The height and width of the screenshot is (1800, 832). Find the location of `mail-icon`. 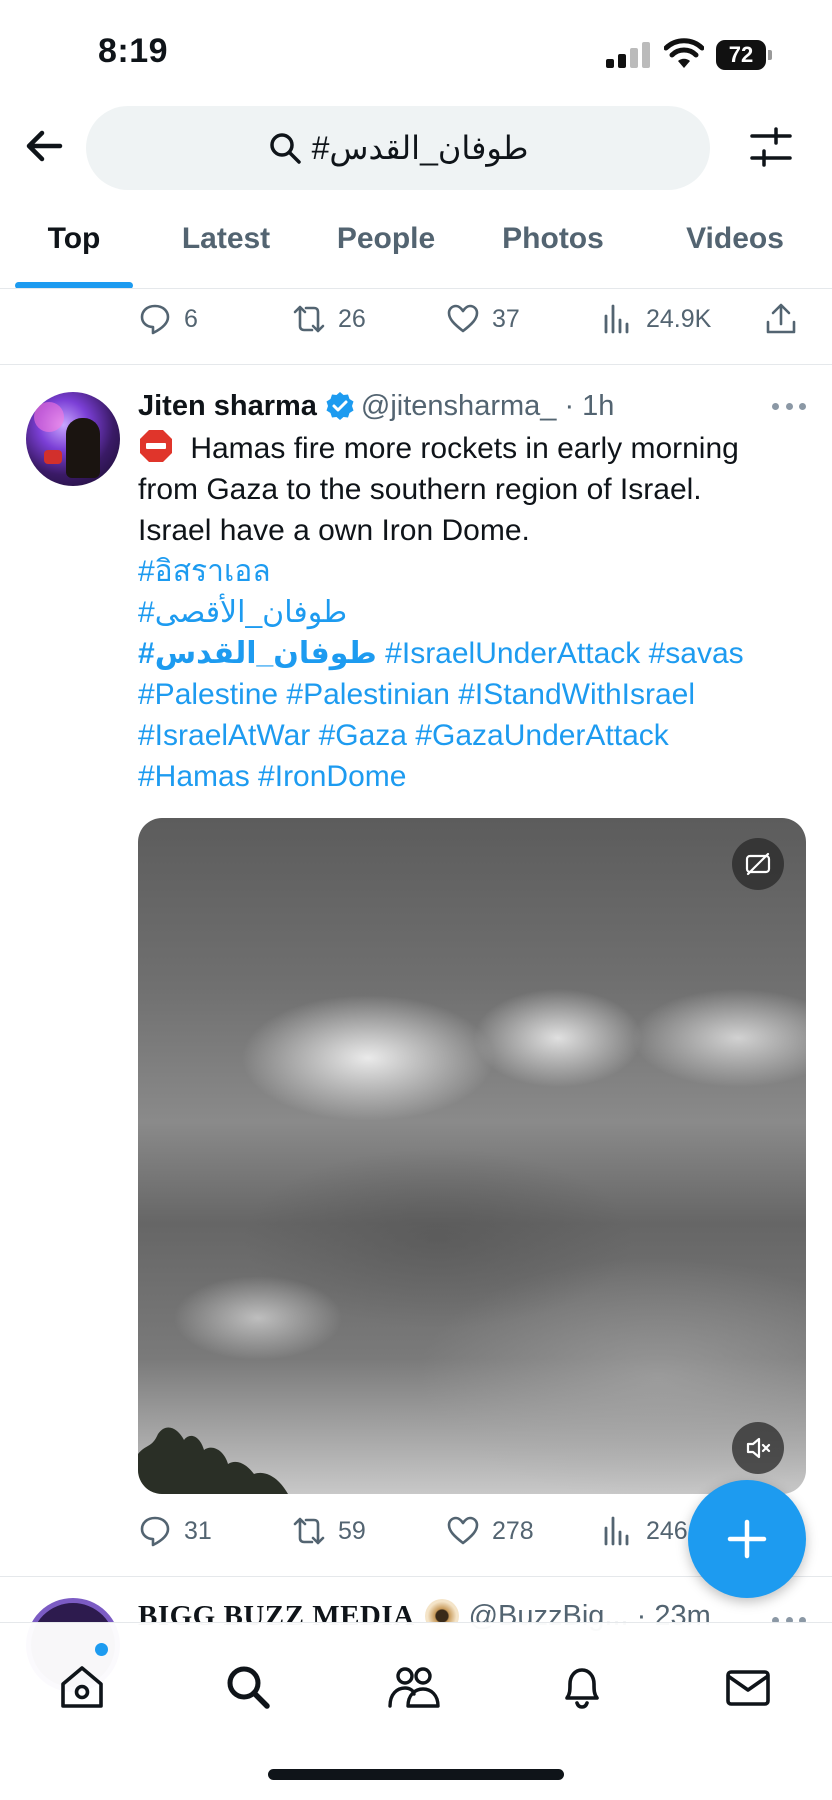

mail-icon is located at coordinates (748, 1688).